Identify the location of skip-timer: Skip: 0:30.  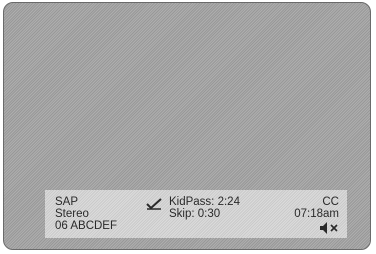
(195, 214).